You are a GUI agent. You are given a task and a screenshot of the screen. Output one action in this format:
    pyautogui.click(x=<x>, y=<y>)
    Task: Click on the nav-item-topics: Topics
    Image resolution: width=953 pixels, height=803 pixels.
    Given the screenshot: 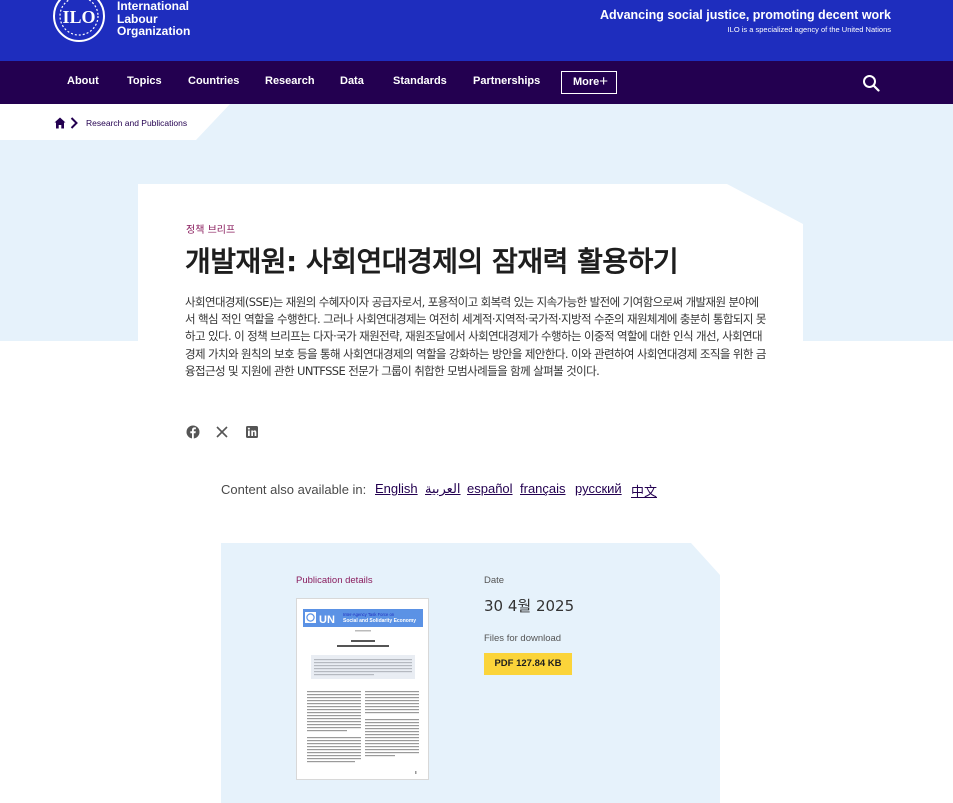 What is the action you would take?
    pyautogui.click(x=144, y=81)
    